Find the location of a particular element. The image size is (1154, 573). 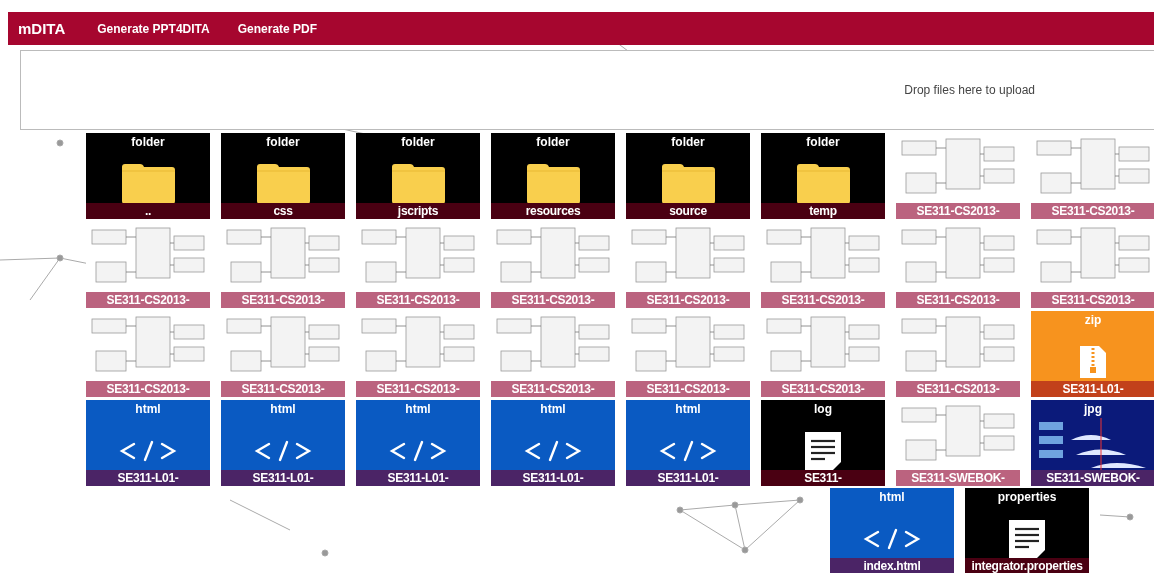

file-name: SE311- is located at coordinates (823, 478).